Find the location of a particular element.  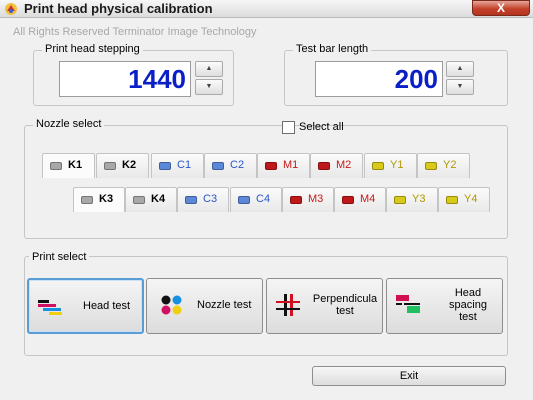

nozzle-tab-m1: M1 is located at coordinates (283, 165).